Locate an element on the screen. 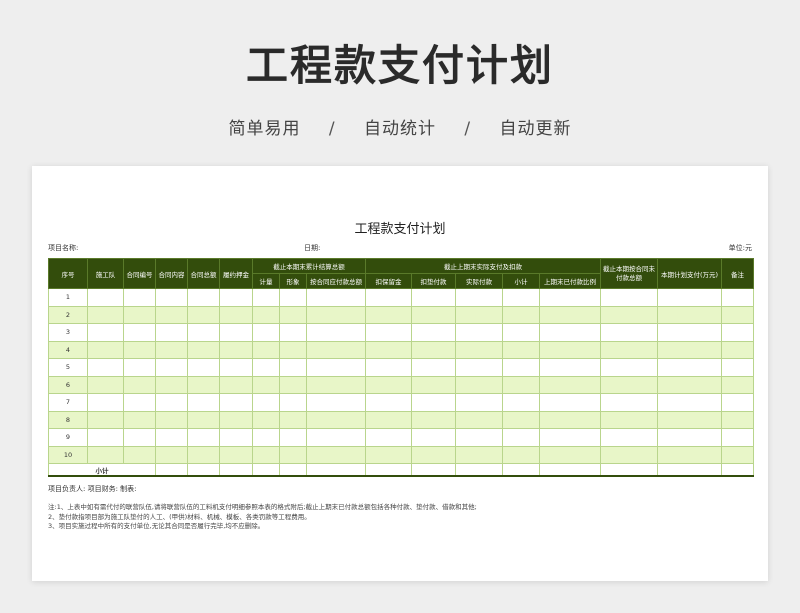 The image size is (800, 613). row-seq-cell: 9 is located at coordinates (68, 437).